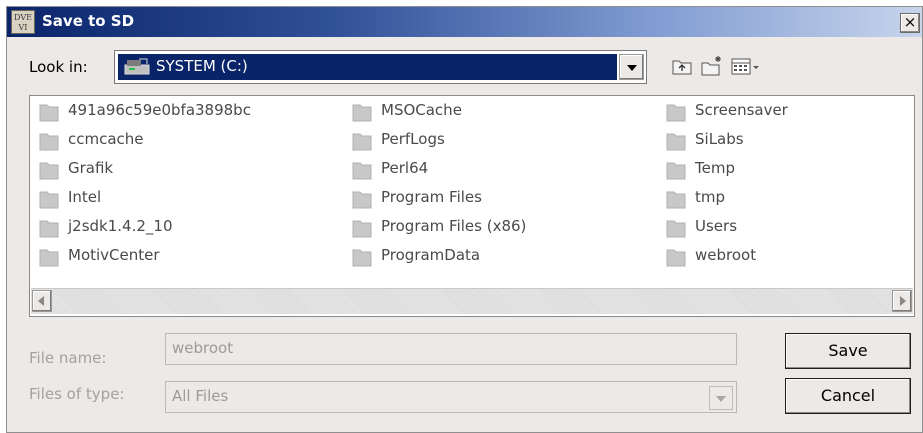  Describe the element at coordinates (719, 139) in the screenshot. I see `list-item-label: SiLabs` at that location.